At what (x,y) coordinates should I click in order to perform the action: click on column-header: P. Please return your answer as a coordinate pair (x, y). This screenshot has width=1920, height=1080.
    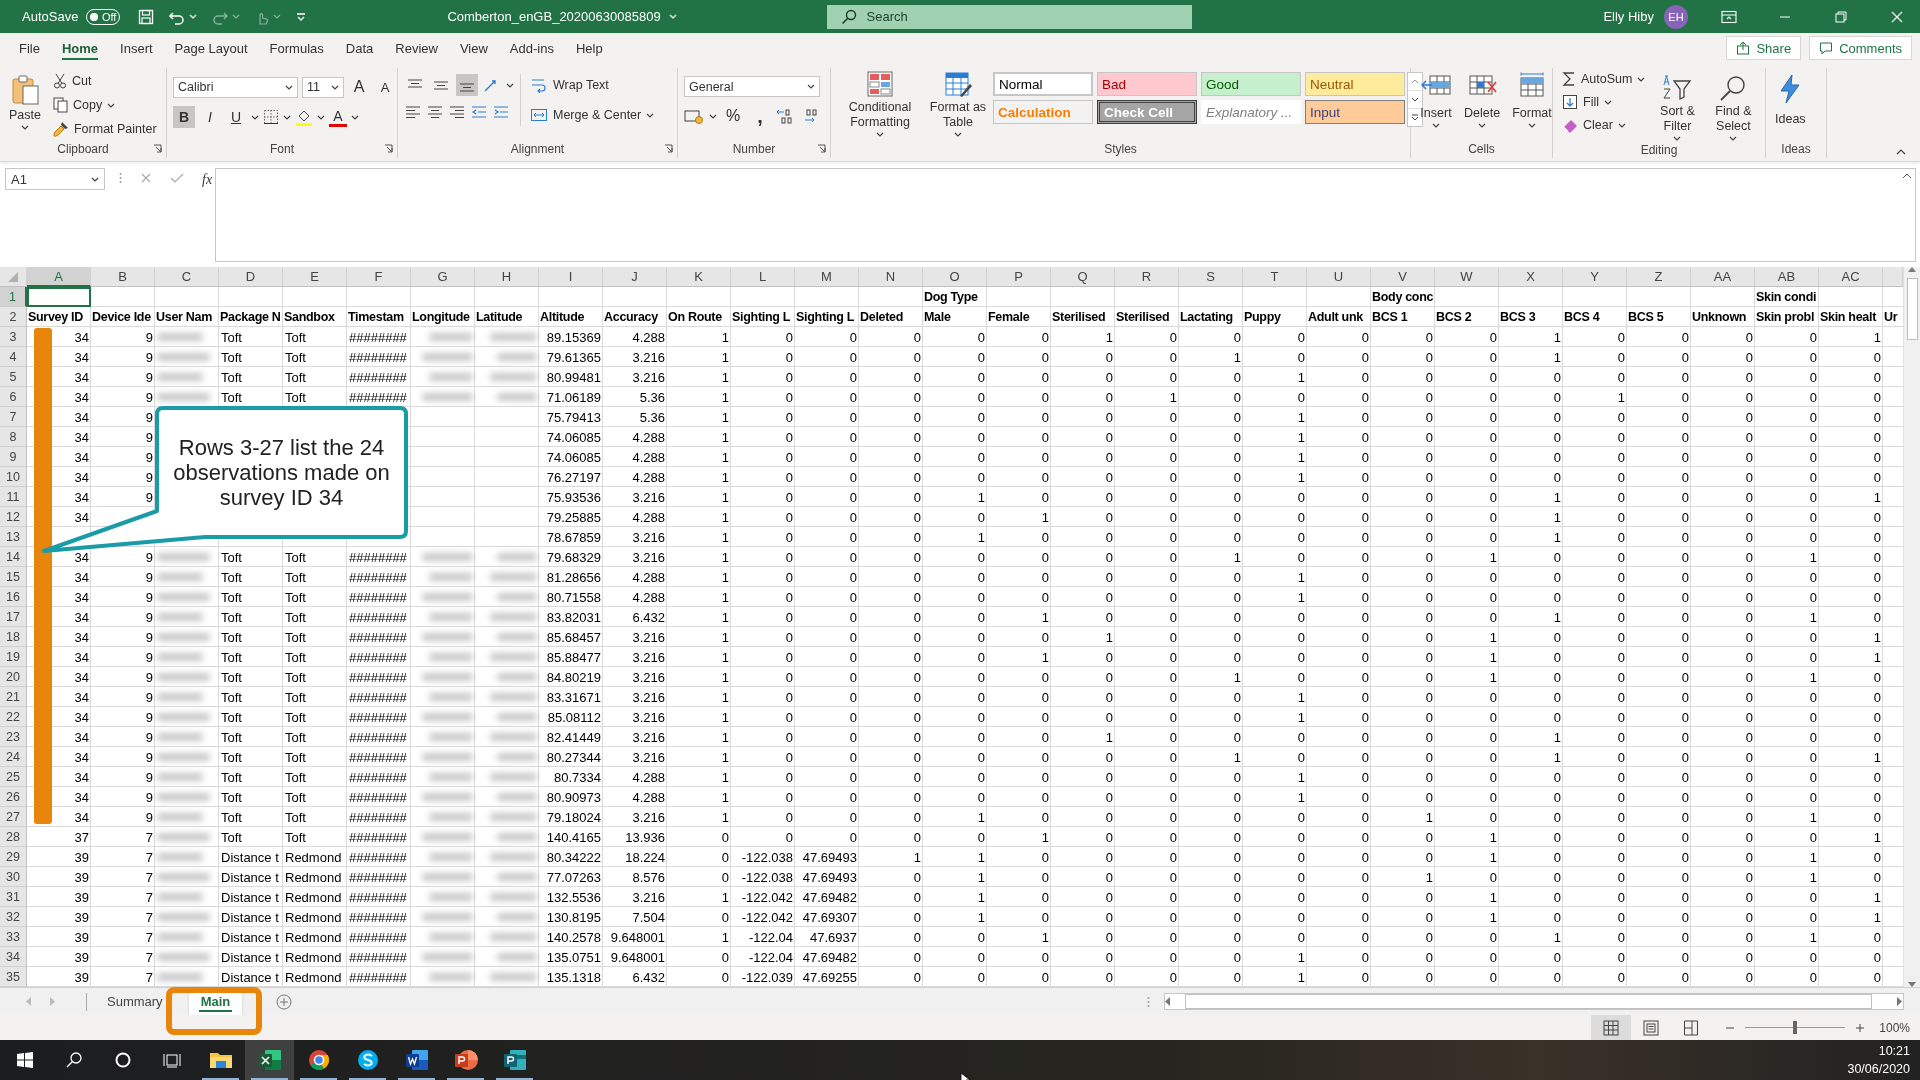
    Looking at the image, I should click on (1019, 277).